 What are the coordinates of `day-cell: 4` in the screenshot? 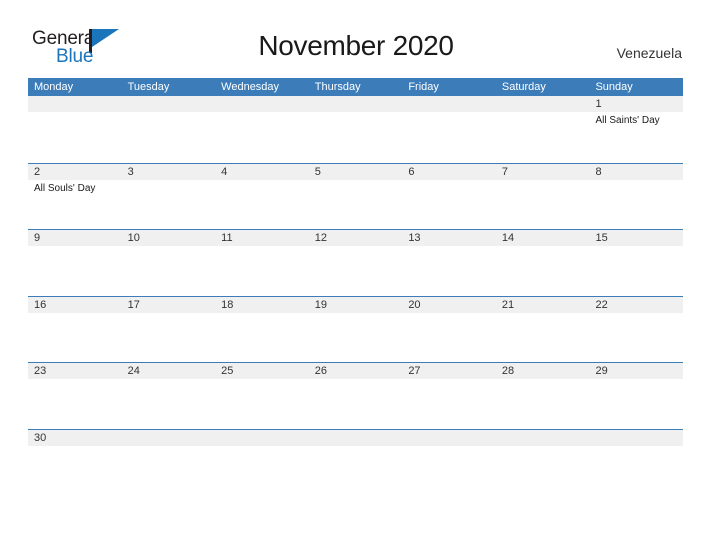 It's located at (262, 196).